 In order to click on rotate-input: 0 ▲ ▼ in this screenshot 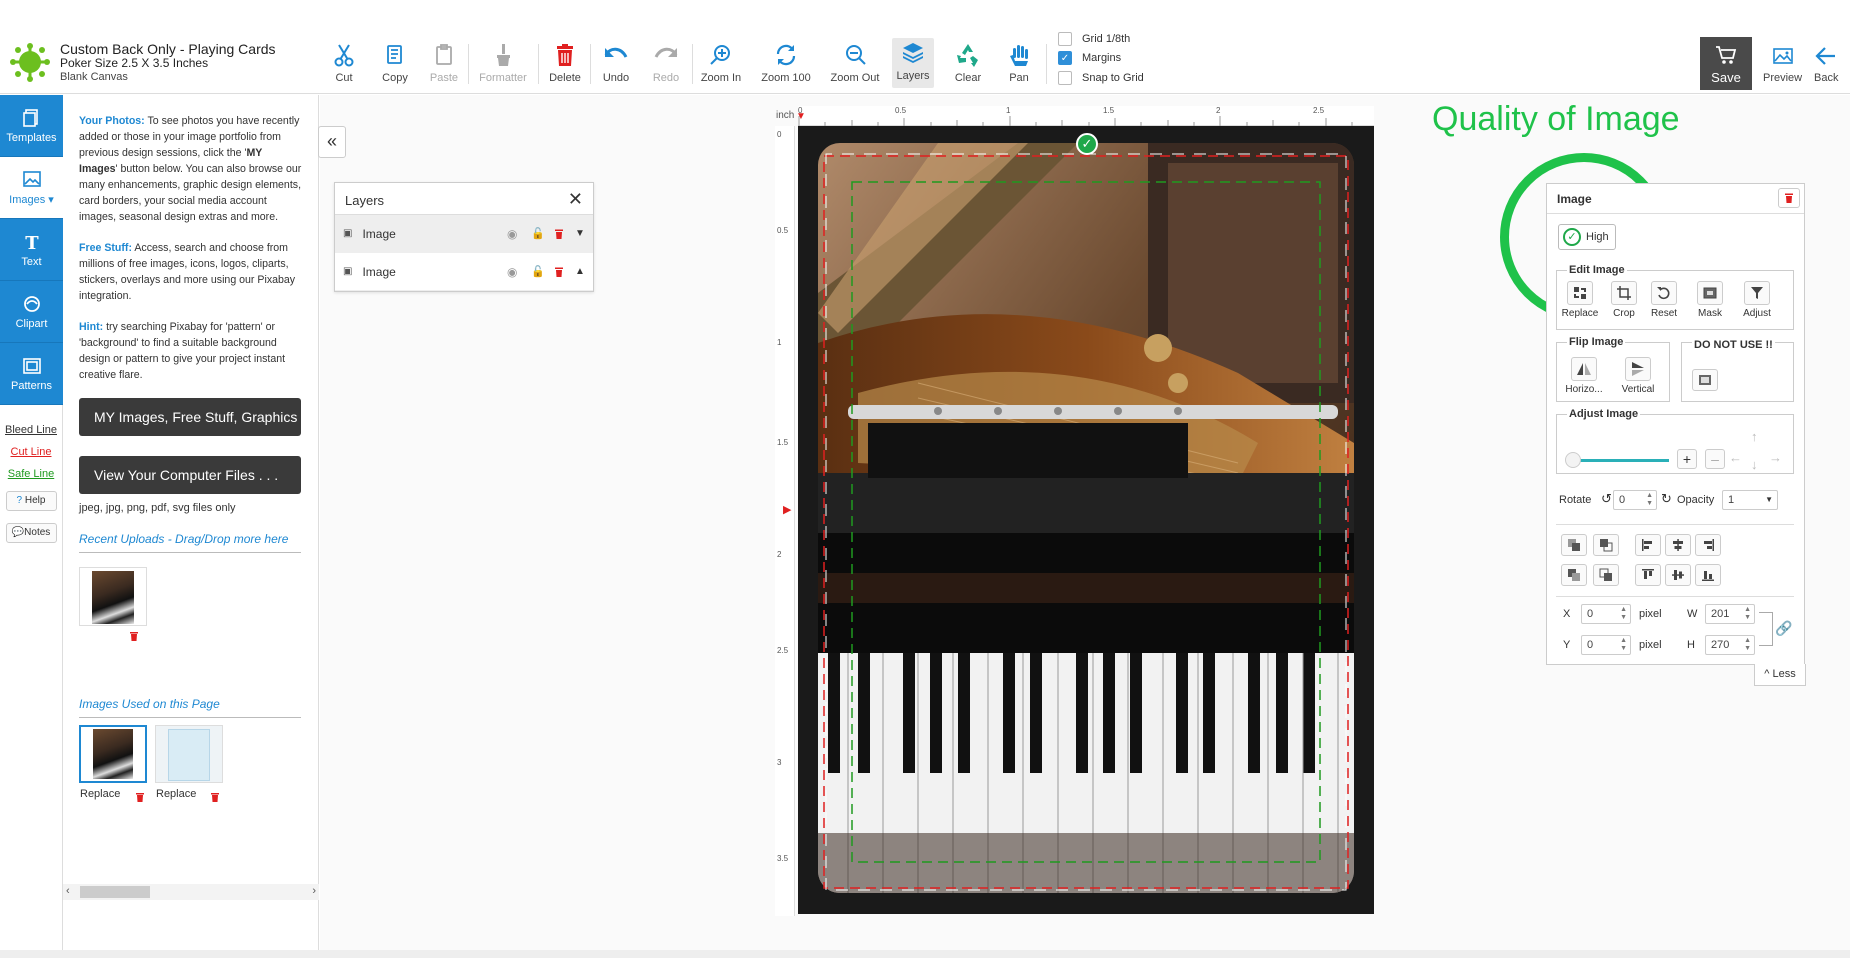, I will do `click(1635, 500)`.